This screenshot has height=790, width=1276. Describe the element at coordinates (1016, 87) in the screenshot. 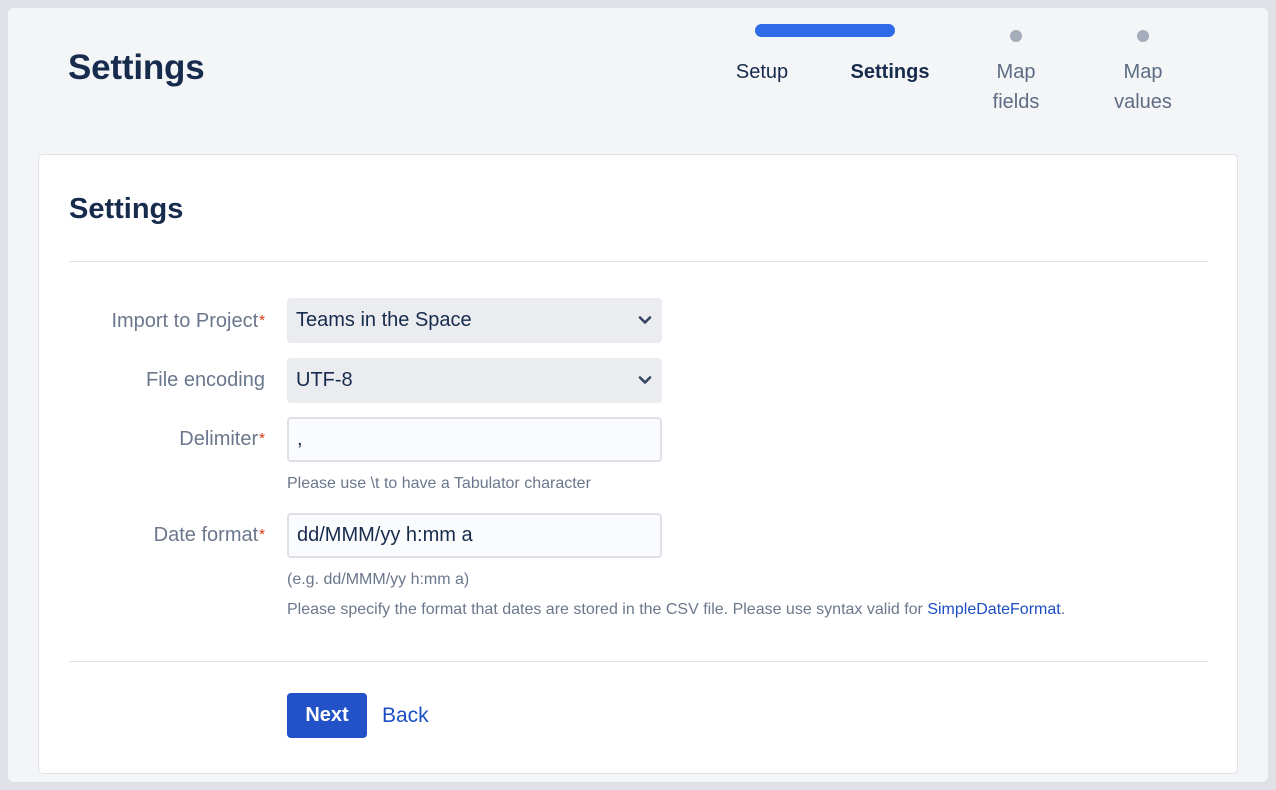

I see `progress-step-label: Map fields` at that location.